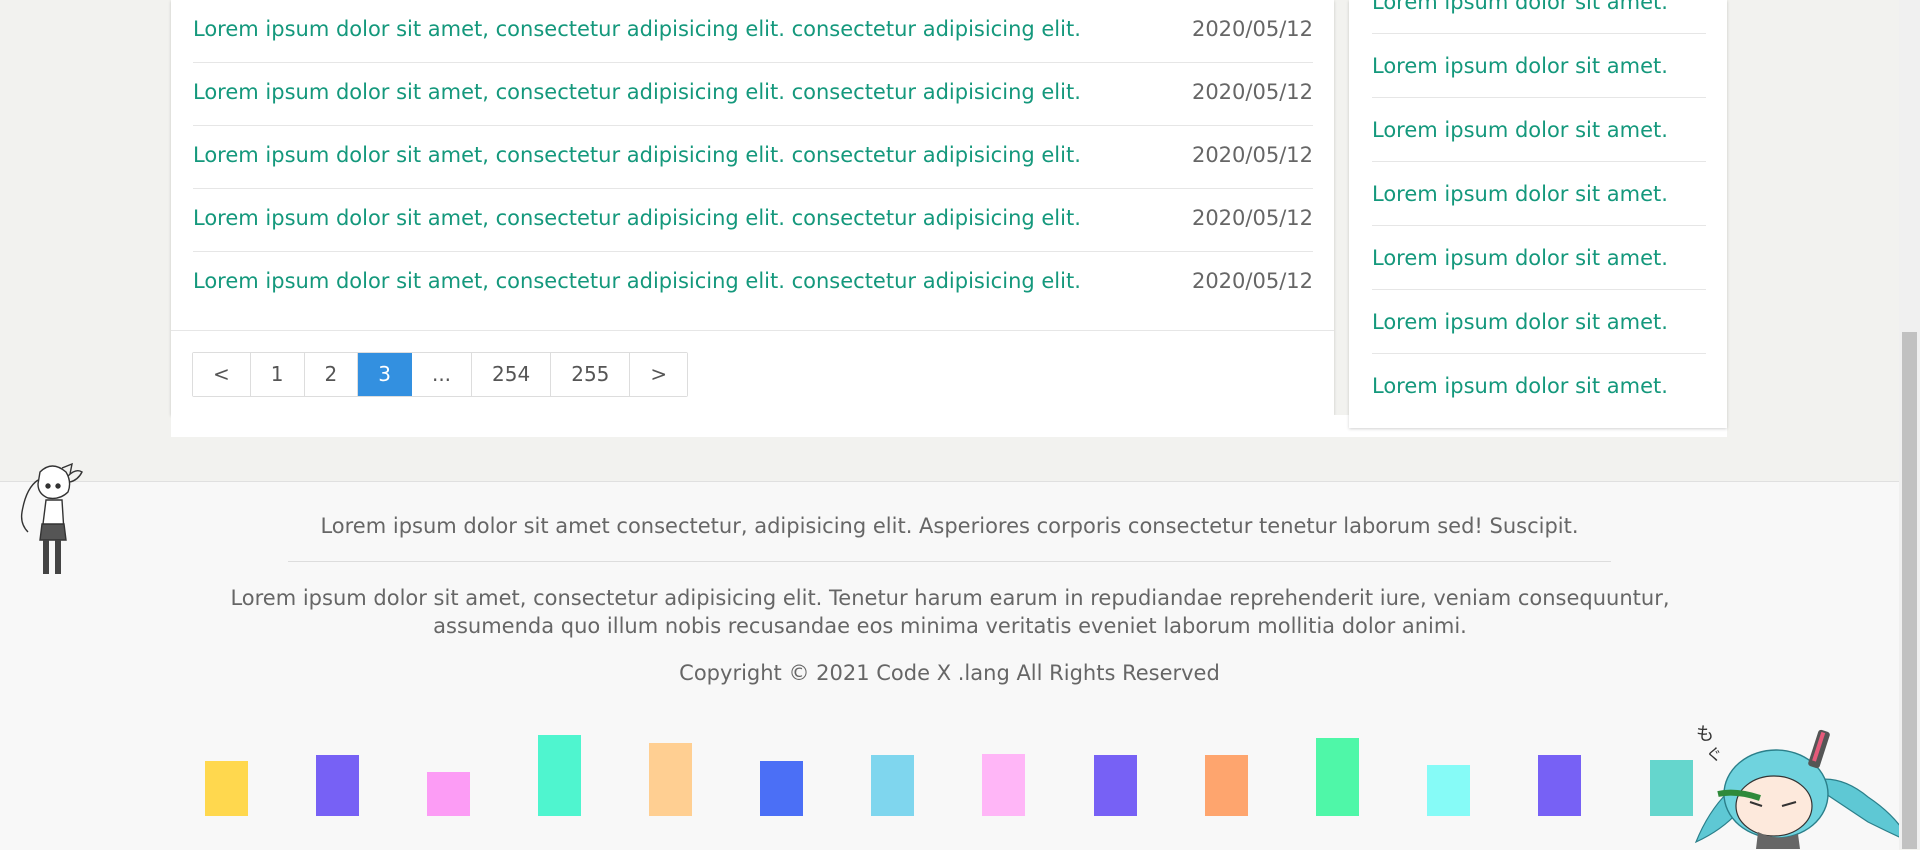 The width and height of the screenshot is (1920, 850). I want to click on page-button-1: 1, so click(277, 374).